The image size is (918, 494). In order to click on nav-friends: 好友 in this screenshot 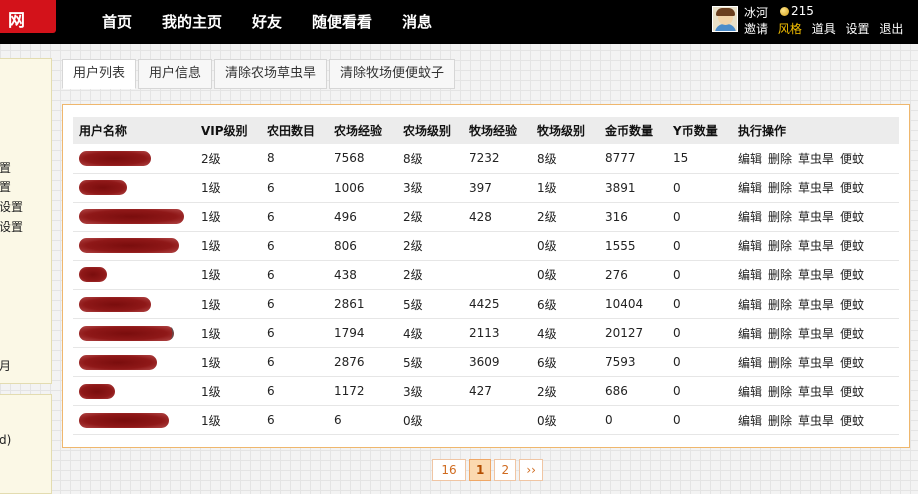, I will do `click(267, 22)`.